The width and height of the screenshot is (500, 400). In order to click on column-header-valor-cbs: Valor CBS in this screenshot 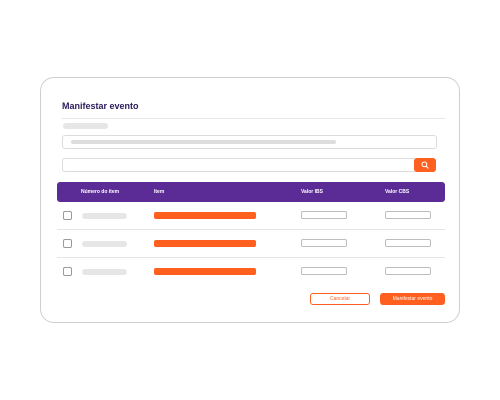, I will do `click(397, 192)`.